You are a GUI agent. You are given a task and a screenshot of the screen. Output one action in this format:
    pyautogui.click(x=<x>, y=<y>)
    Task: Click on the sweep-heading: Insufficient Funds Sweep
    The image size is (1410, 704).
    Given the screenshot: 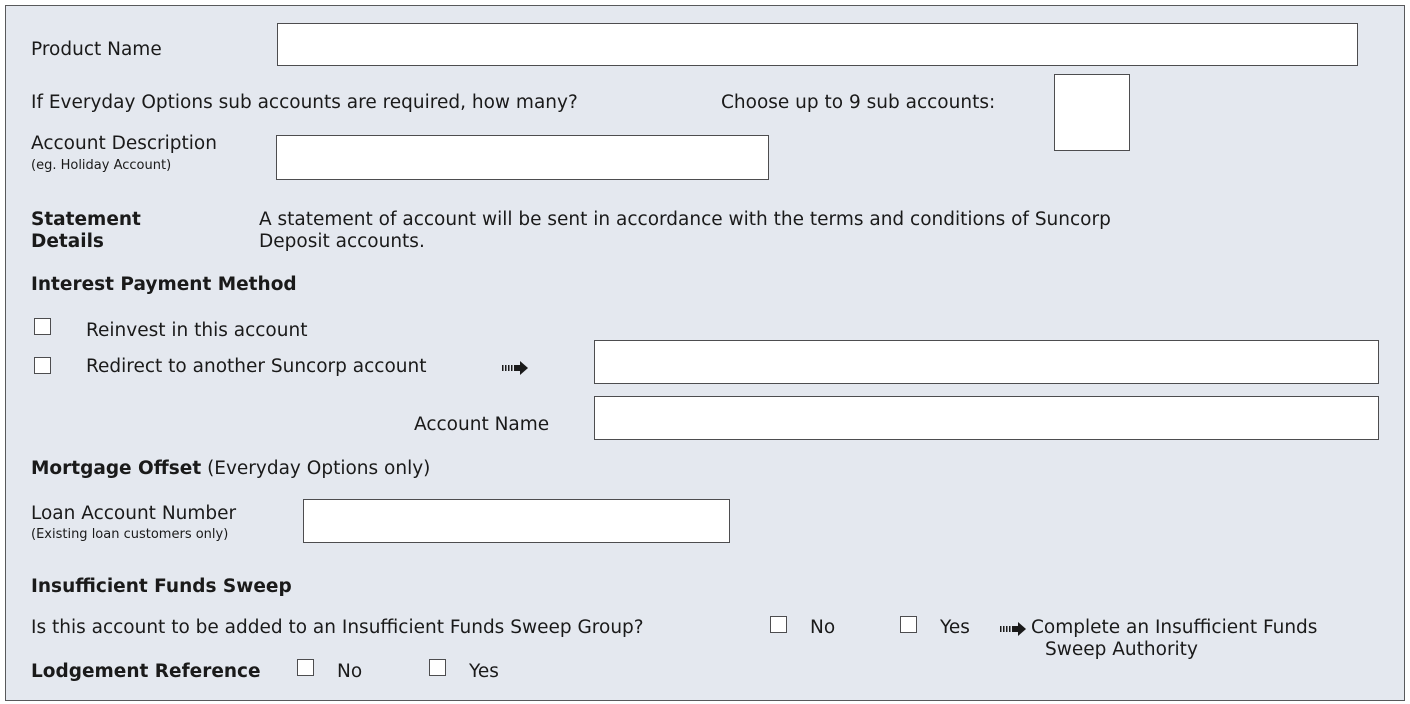 What is the action you would take?
    pyautogui.click(x=161, y=586)
    